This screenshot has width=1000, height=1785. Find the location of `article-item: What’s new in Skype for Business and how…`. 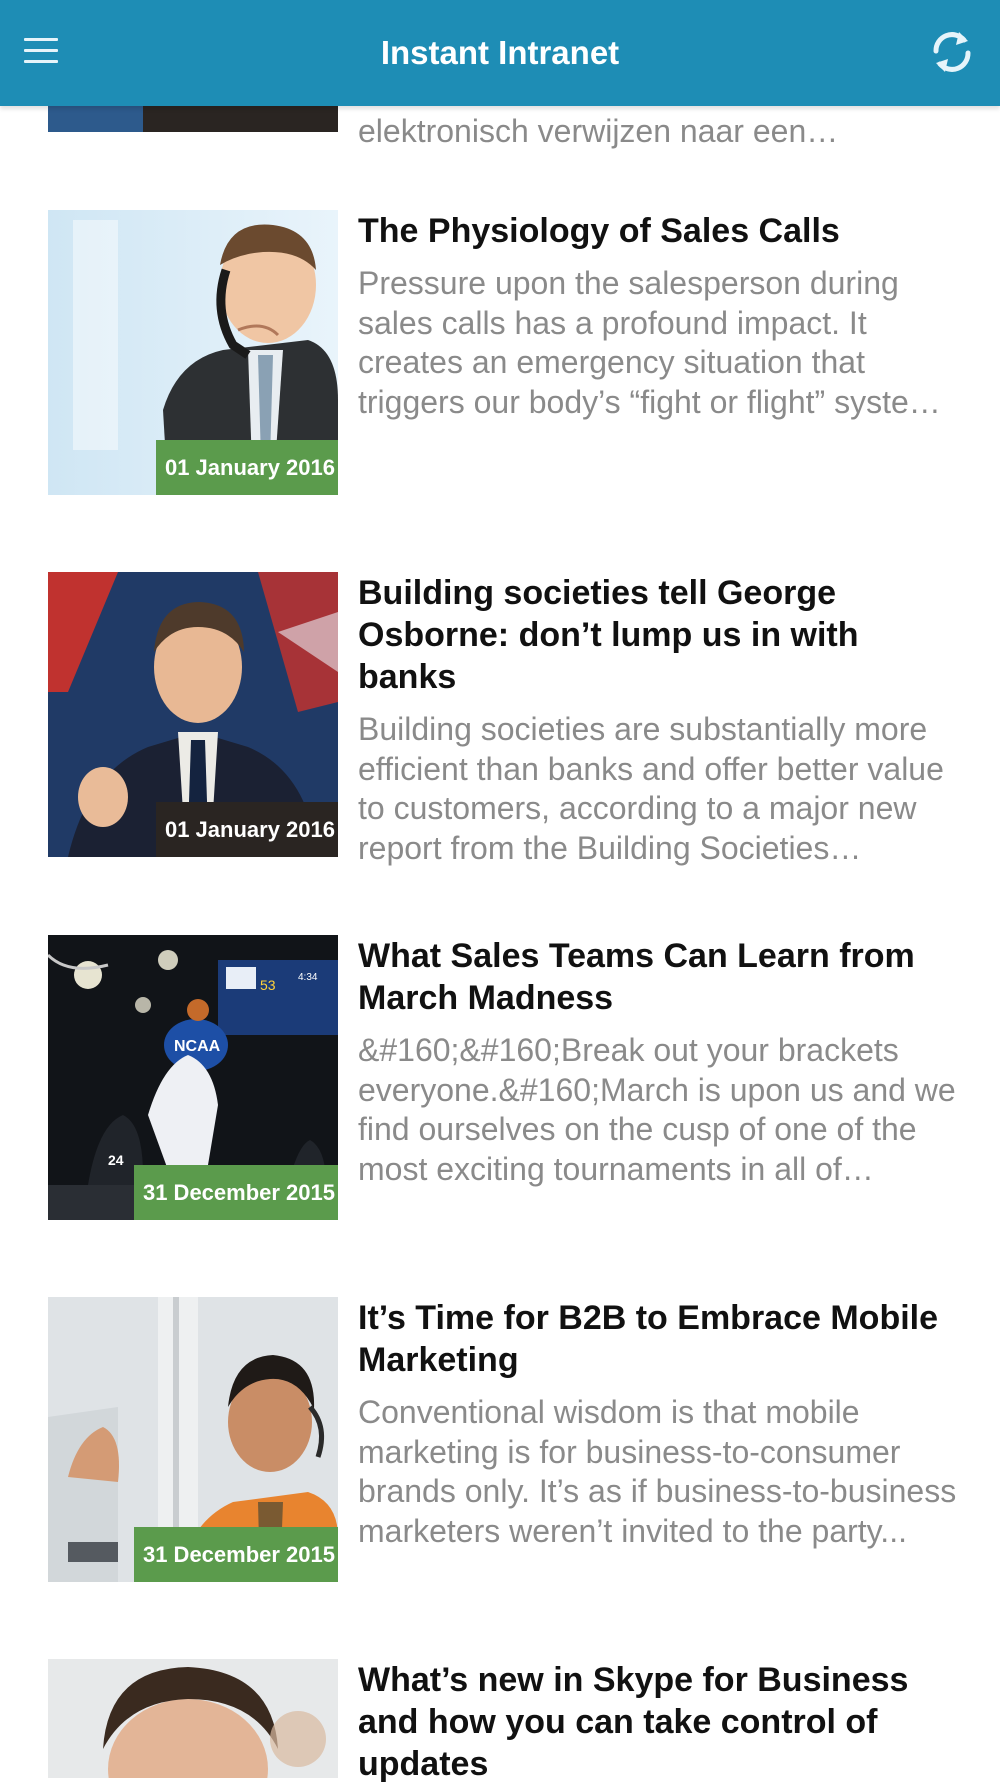

article-item: What’s new in Skype for Business and how… is located at coordinates (503, 1721).